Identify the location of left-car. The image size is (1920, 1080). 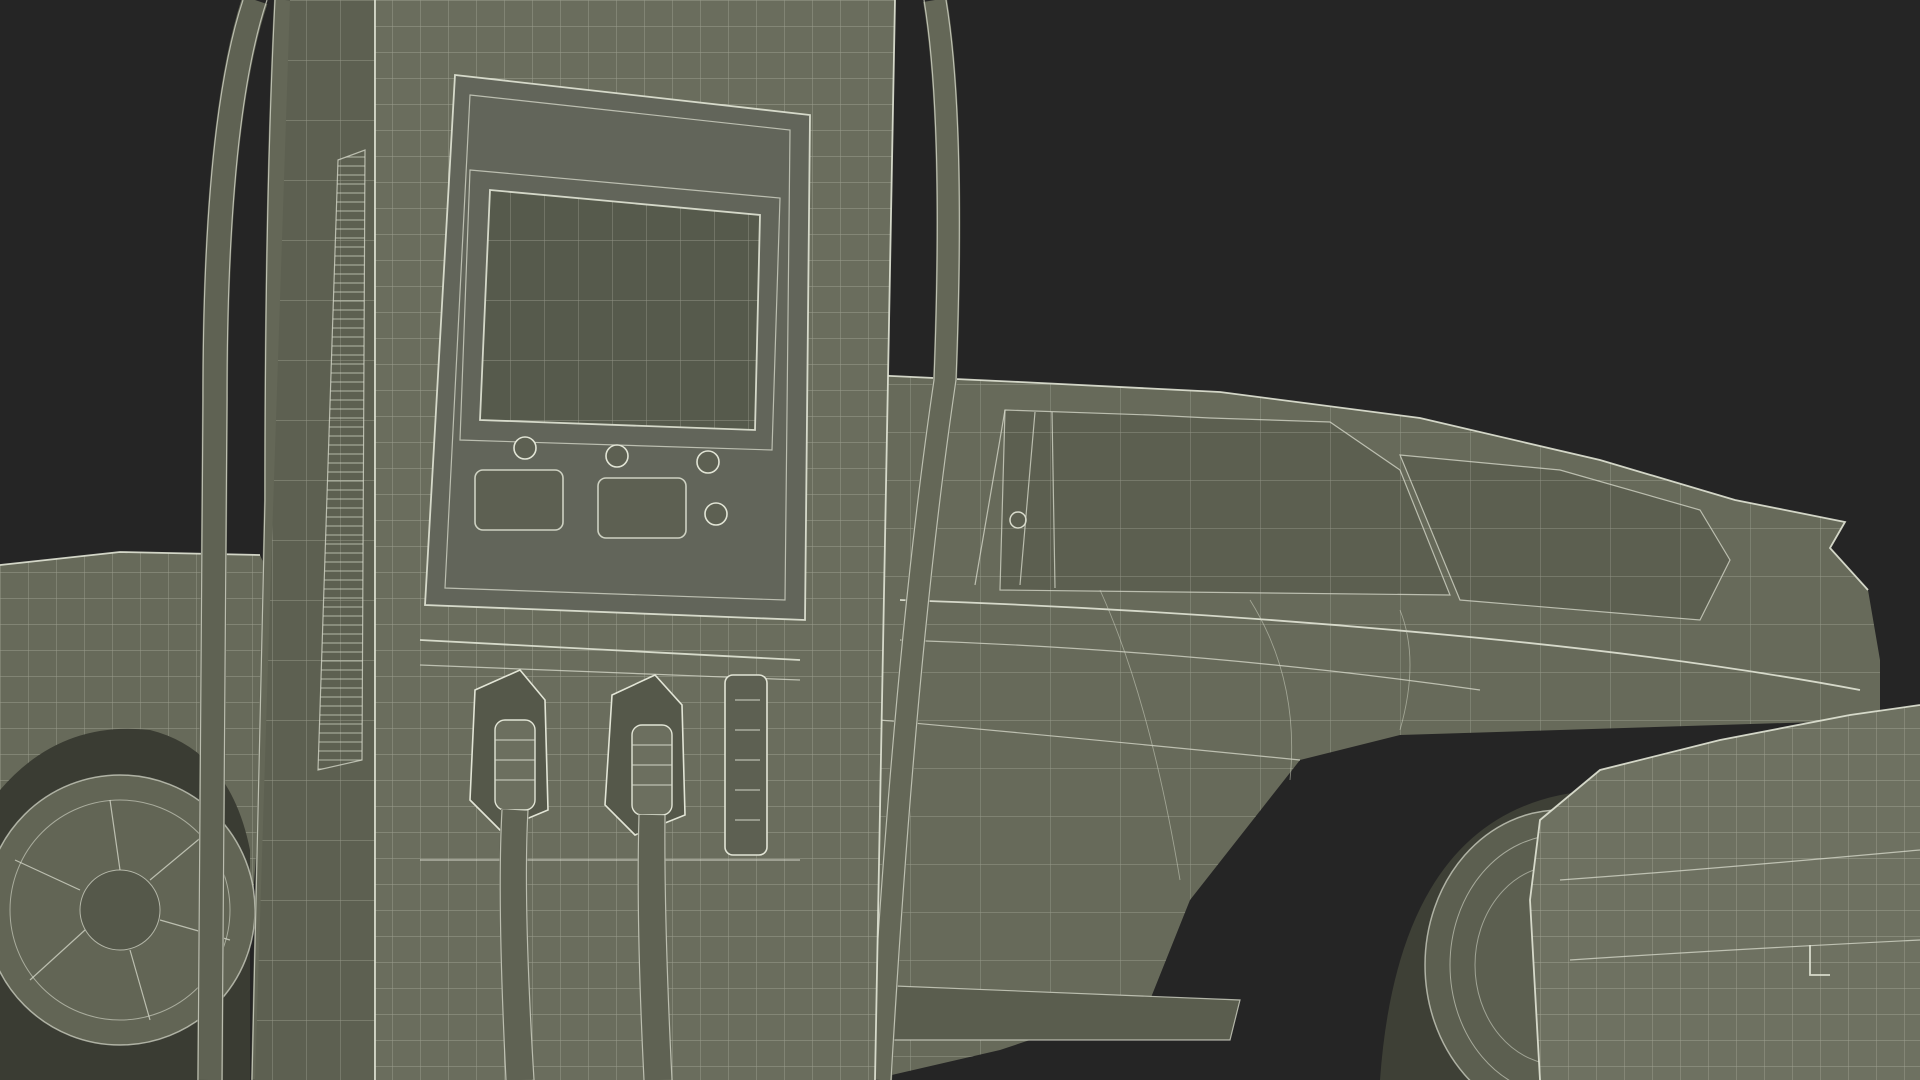
(140, 815).